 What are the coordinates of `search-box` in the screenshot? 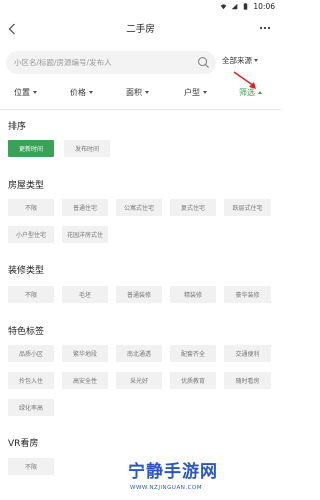 It's located at (111, 62).